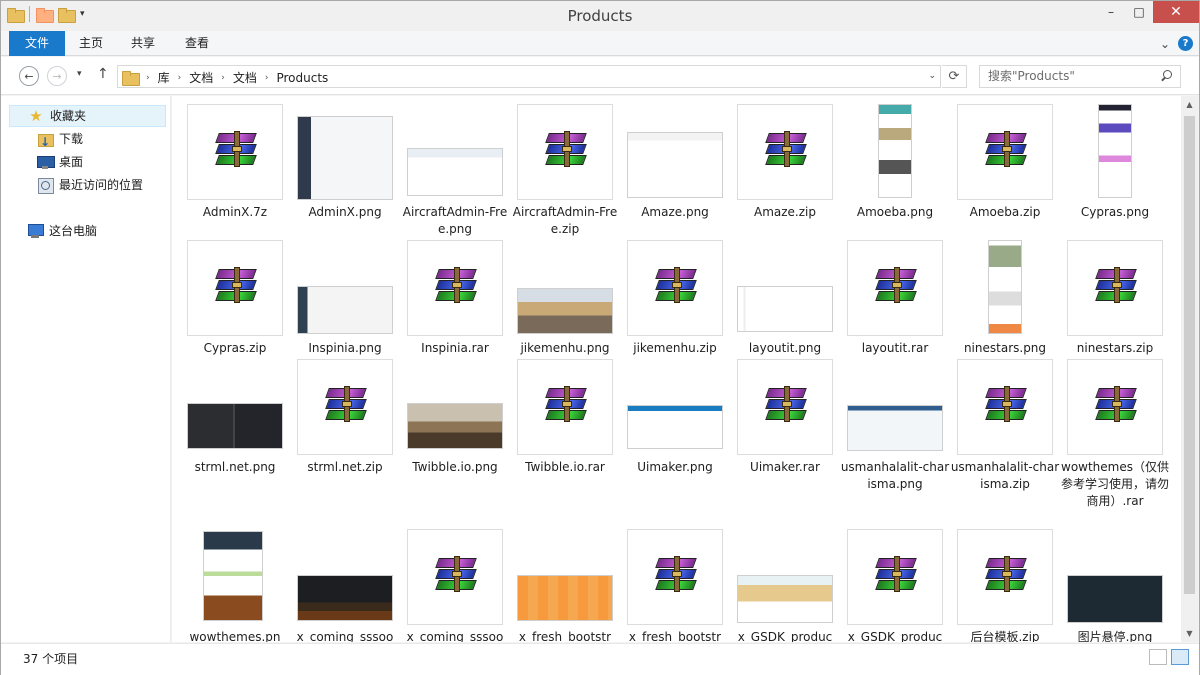 The image size is (1200, 675). What do you see at coordinates (1115, 169) in the screenshot?
I see `file-item-cypras-png: Cypras.png` at bounding box center [1115, 169].